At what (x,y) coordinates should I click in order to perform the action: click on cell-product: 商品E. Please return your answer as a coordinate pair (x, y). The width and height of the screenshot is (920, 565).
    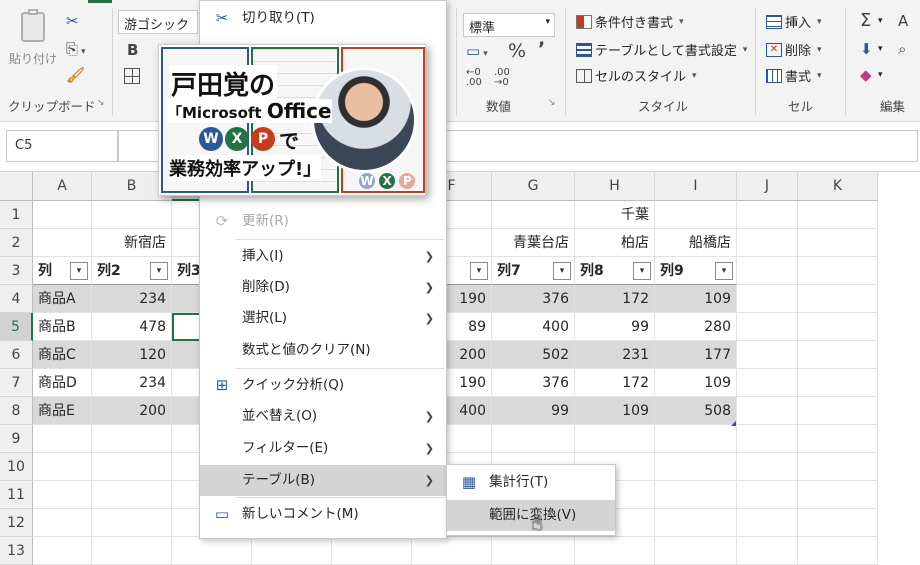
    Looking at the image, I should click on (62, 411).